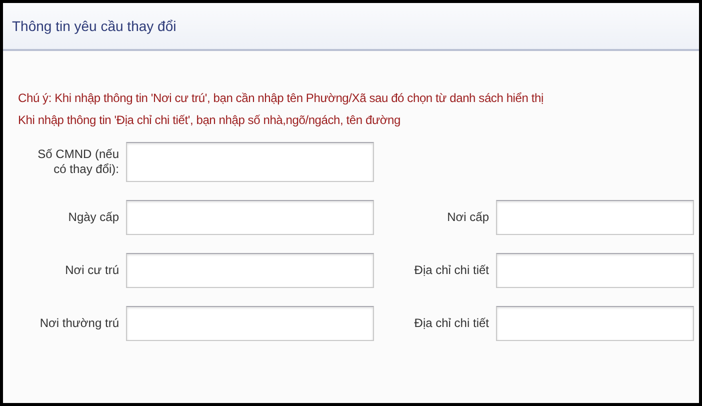 This screenshot has width=702, height=406. Describe the element at coordinates (94, 26) in the screenshot. I see `panel-title: Thông tin yêu cầu thay đổi` at that location.